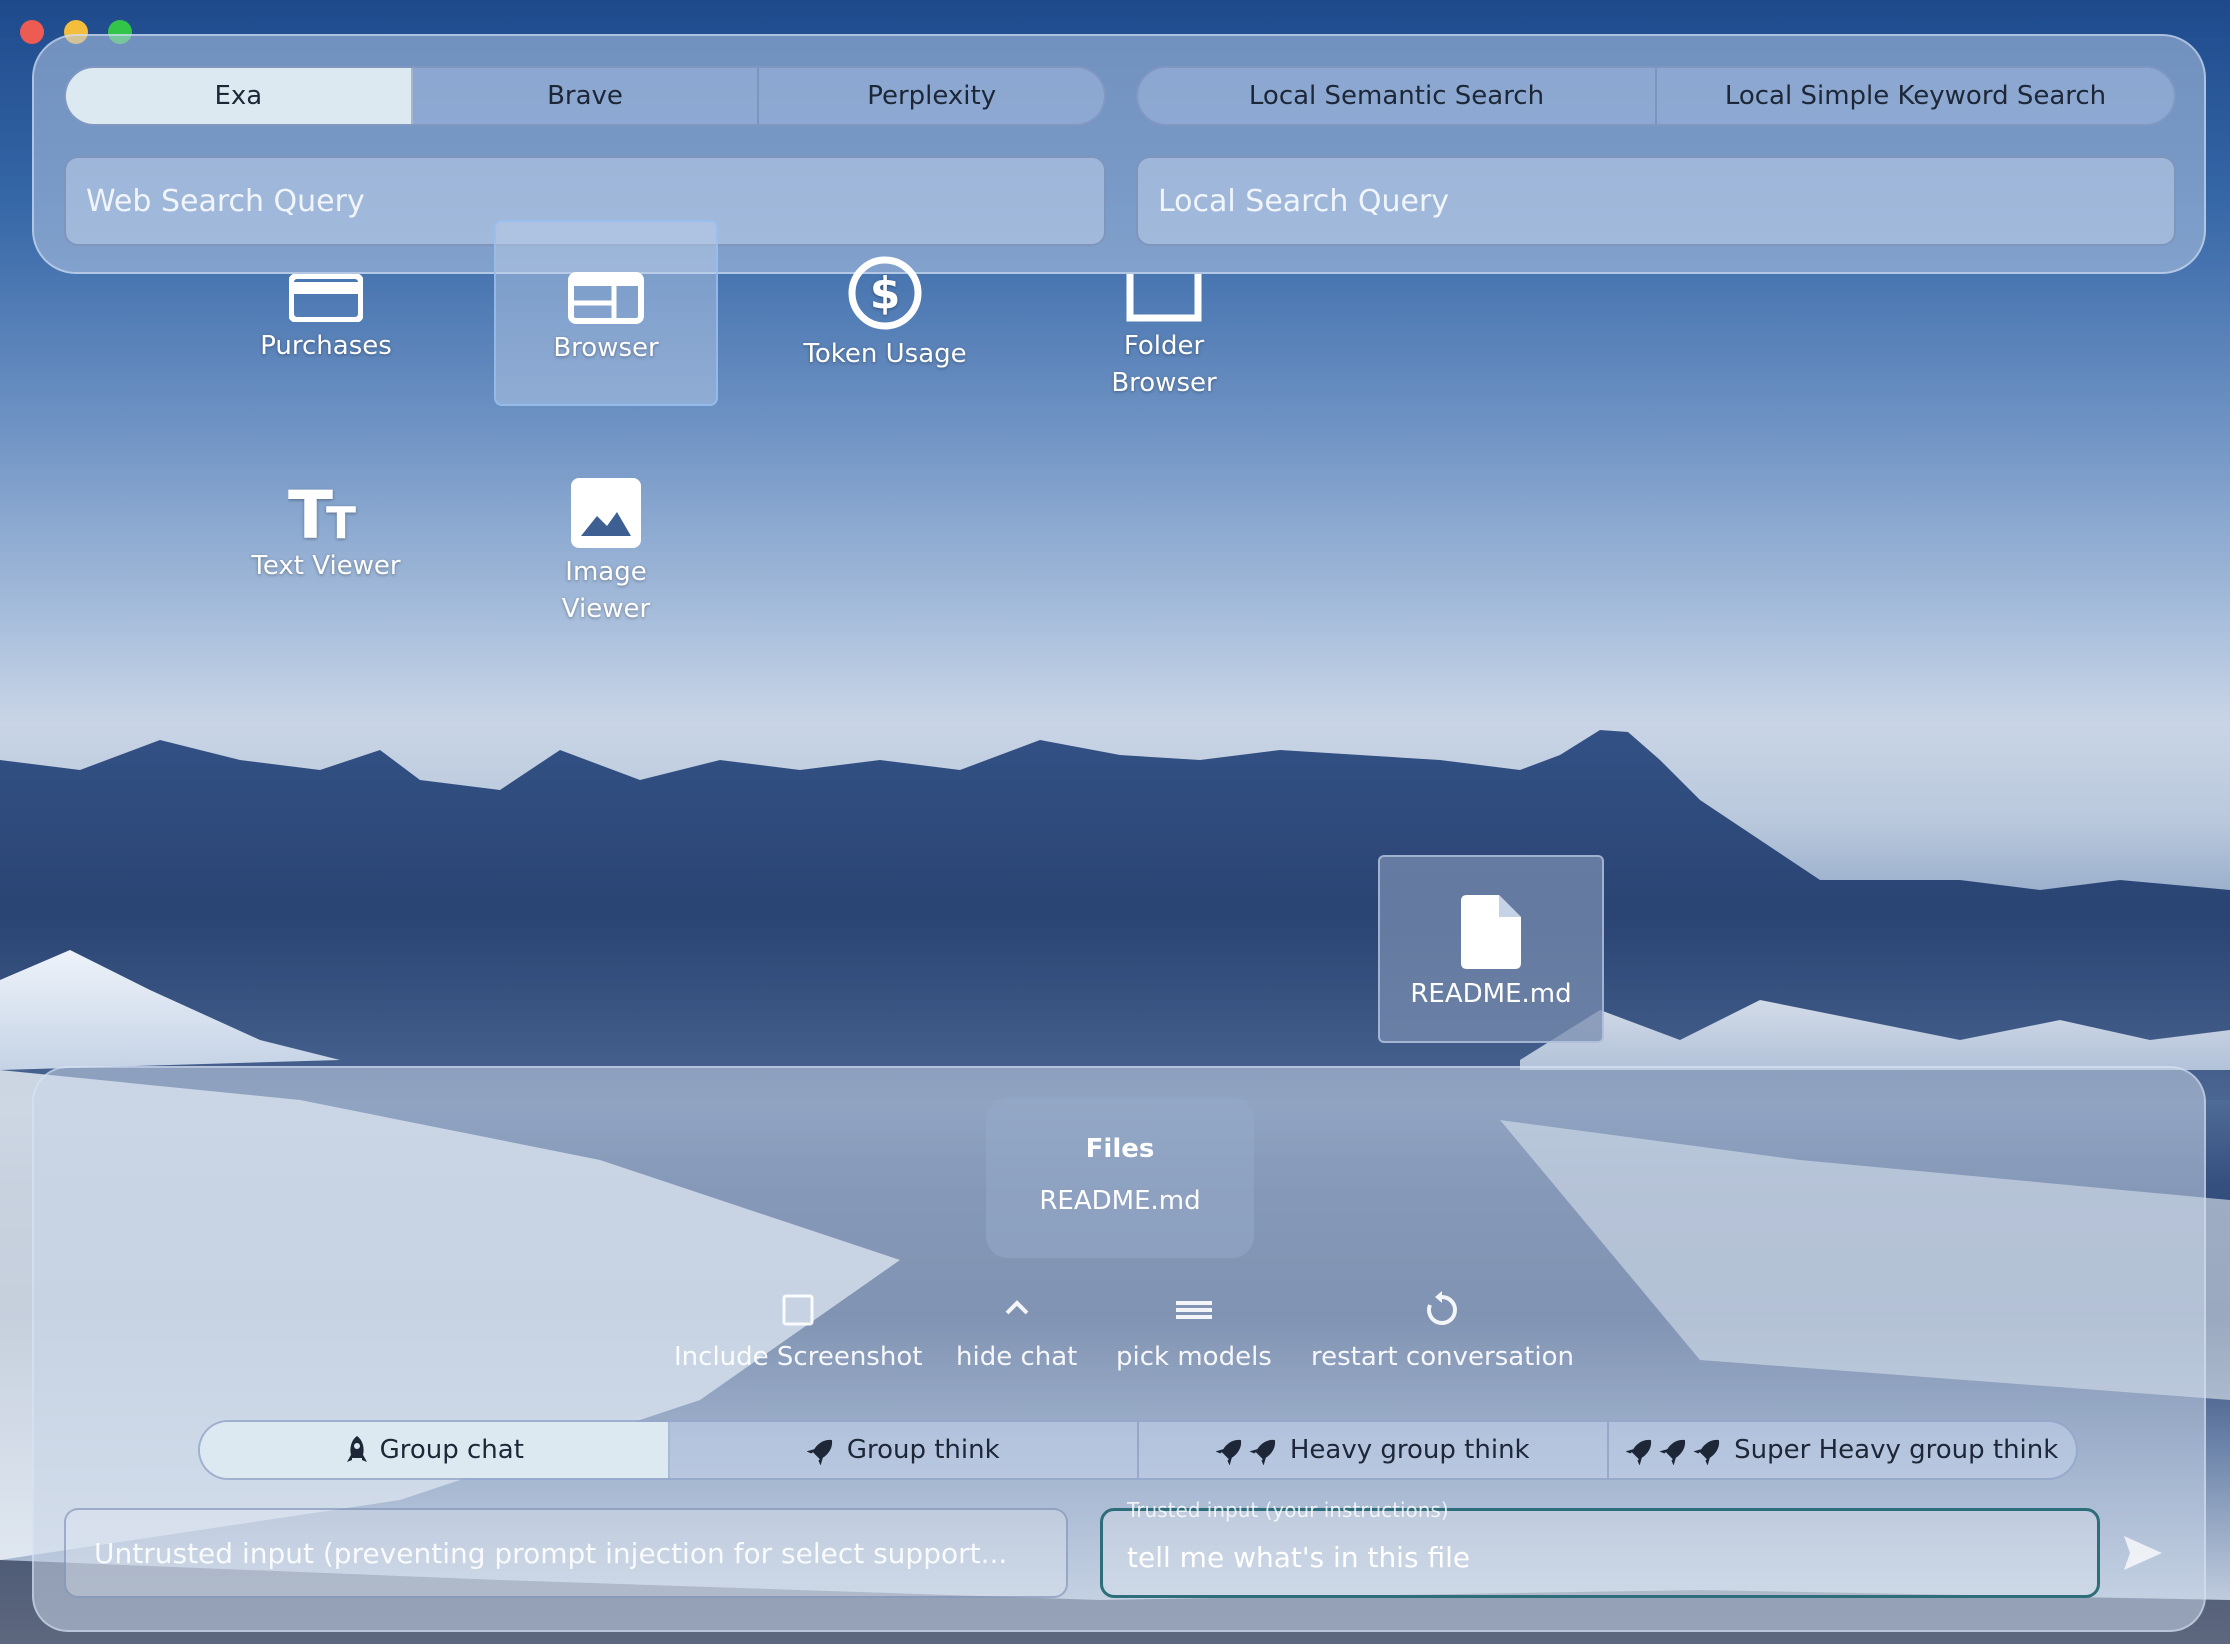 This screenshot has height=1644, width=2230. I want to click on desktop-file-readme: README.md, so click(1491, 949).